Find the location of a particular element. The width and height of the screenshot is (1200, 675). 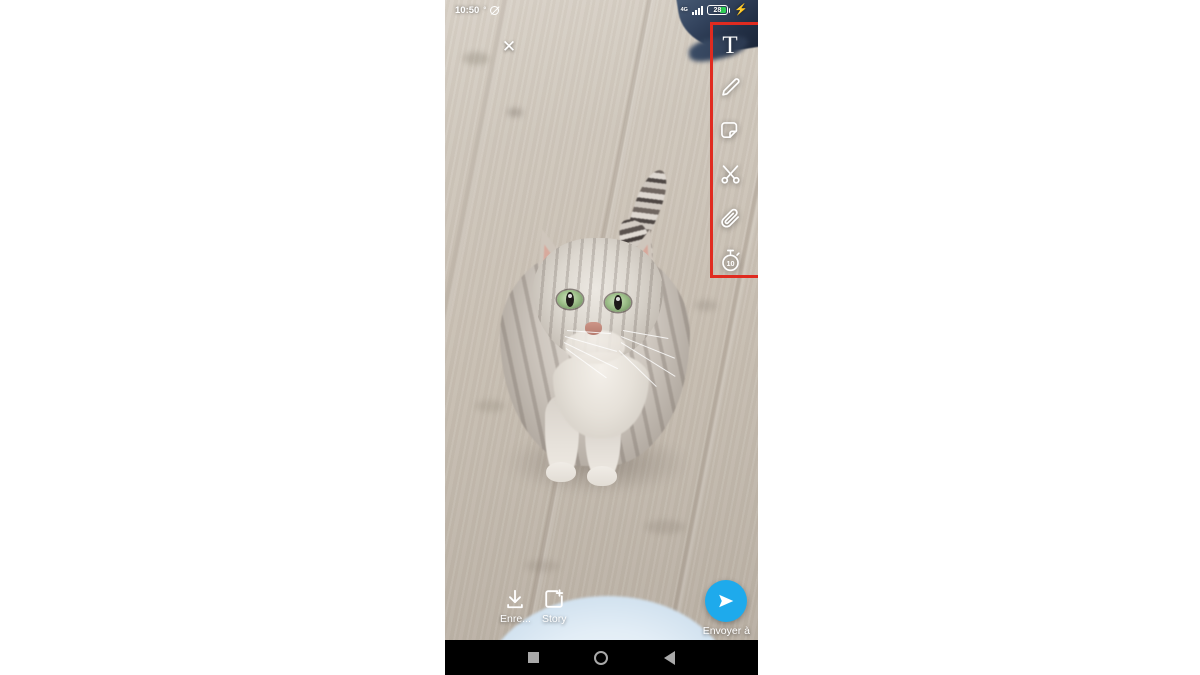

network-indicator: 4G is located at coordinates (684, 9).